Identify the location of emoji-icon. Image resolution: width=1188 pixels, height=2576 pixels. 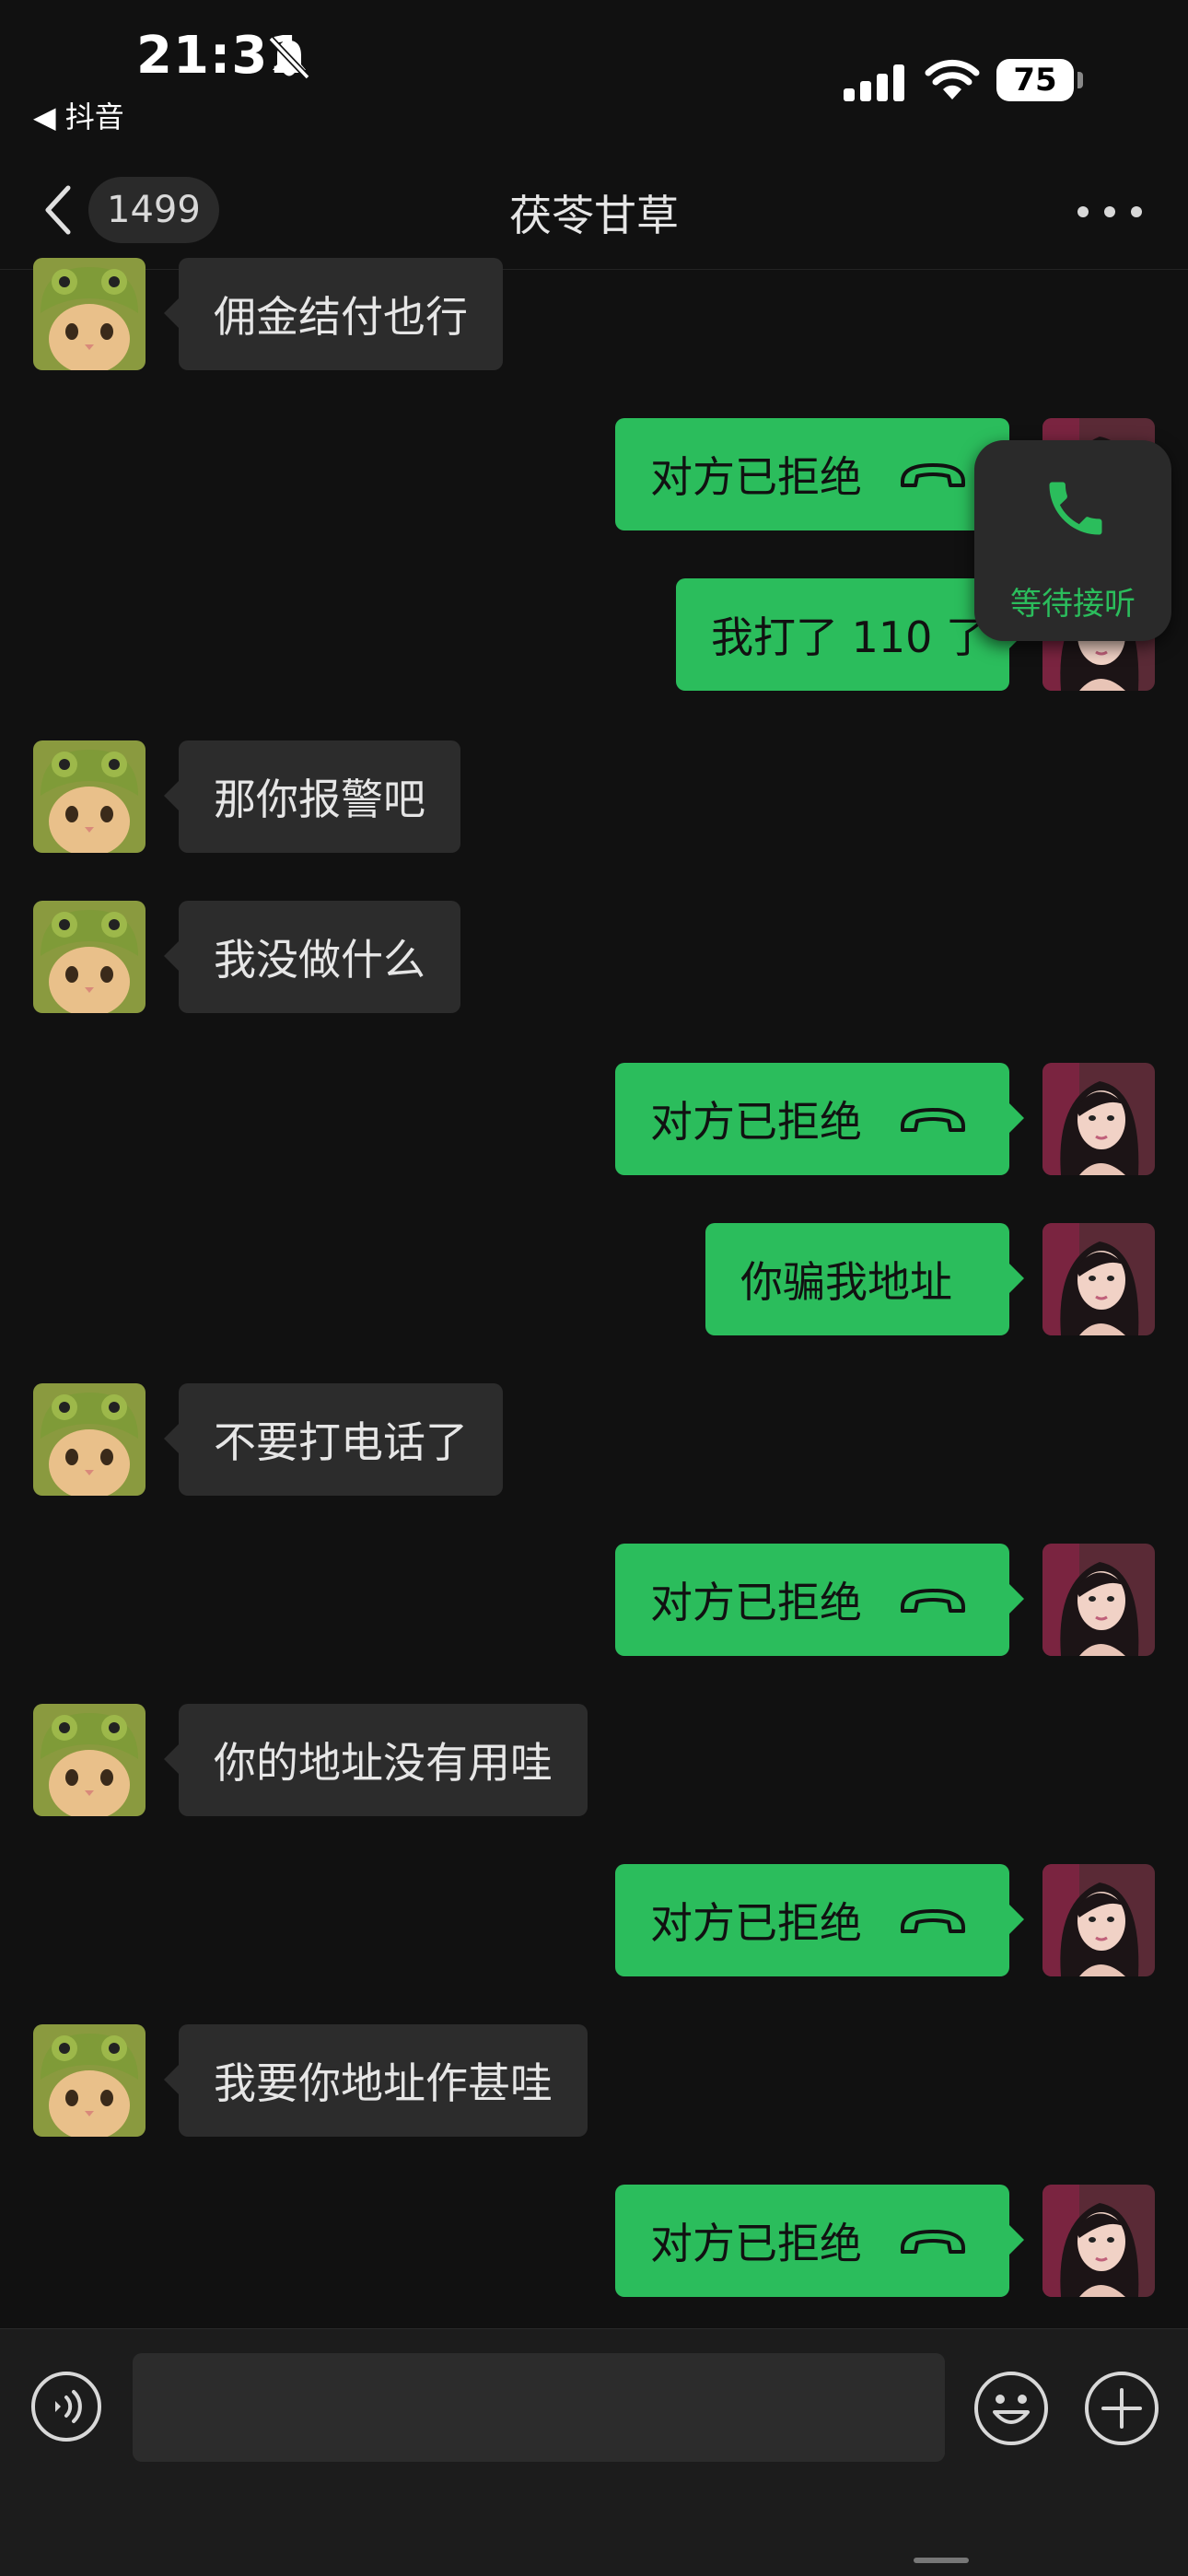
(1011, 2408).